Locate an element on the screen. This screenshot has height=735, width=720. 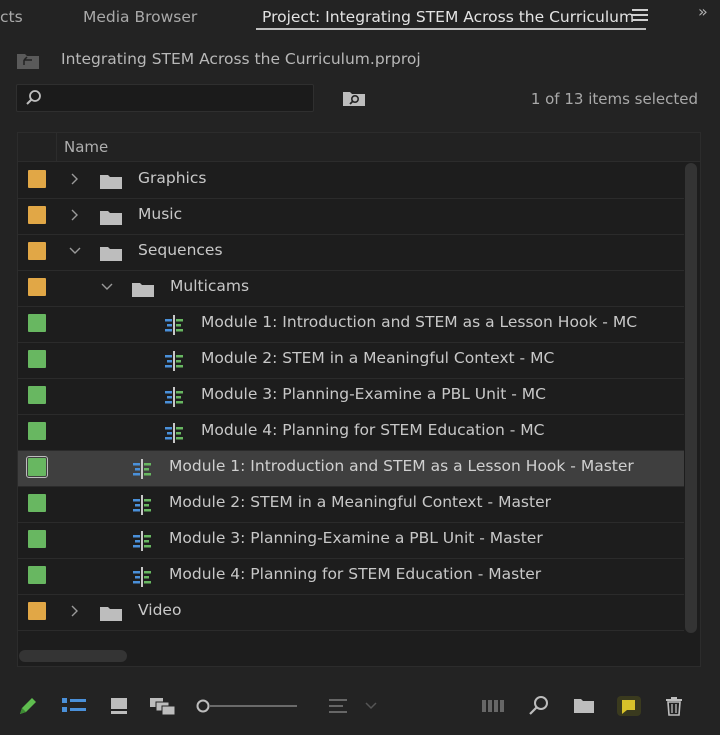
clear-icon is located at coordinates (674, 706).